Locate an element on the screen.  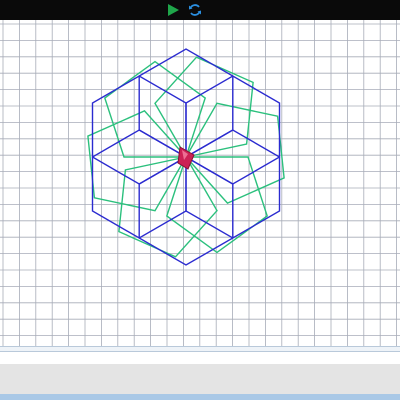
toolbar is located at coordinates (200, 10).